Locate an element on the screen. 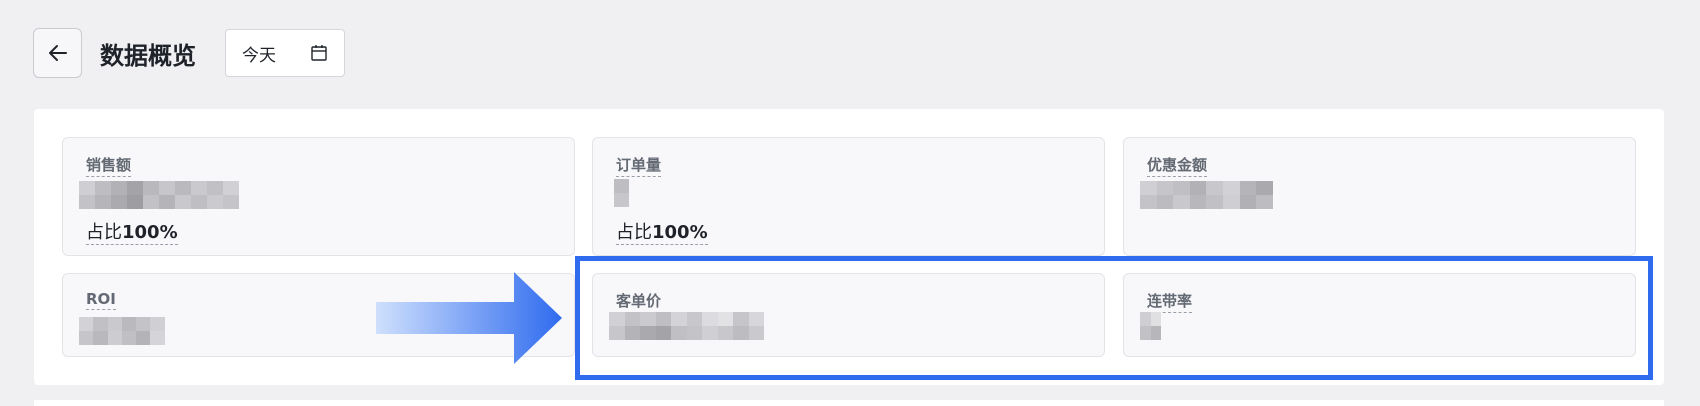 Image resolution: width=1700 pixels, height=406 pixels. metric-card-orders: 订单量 占比100% is located at coordinates (848, 196).